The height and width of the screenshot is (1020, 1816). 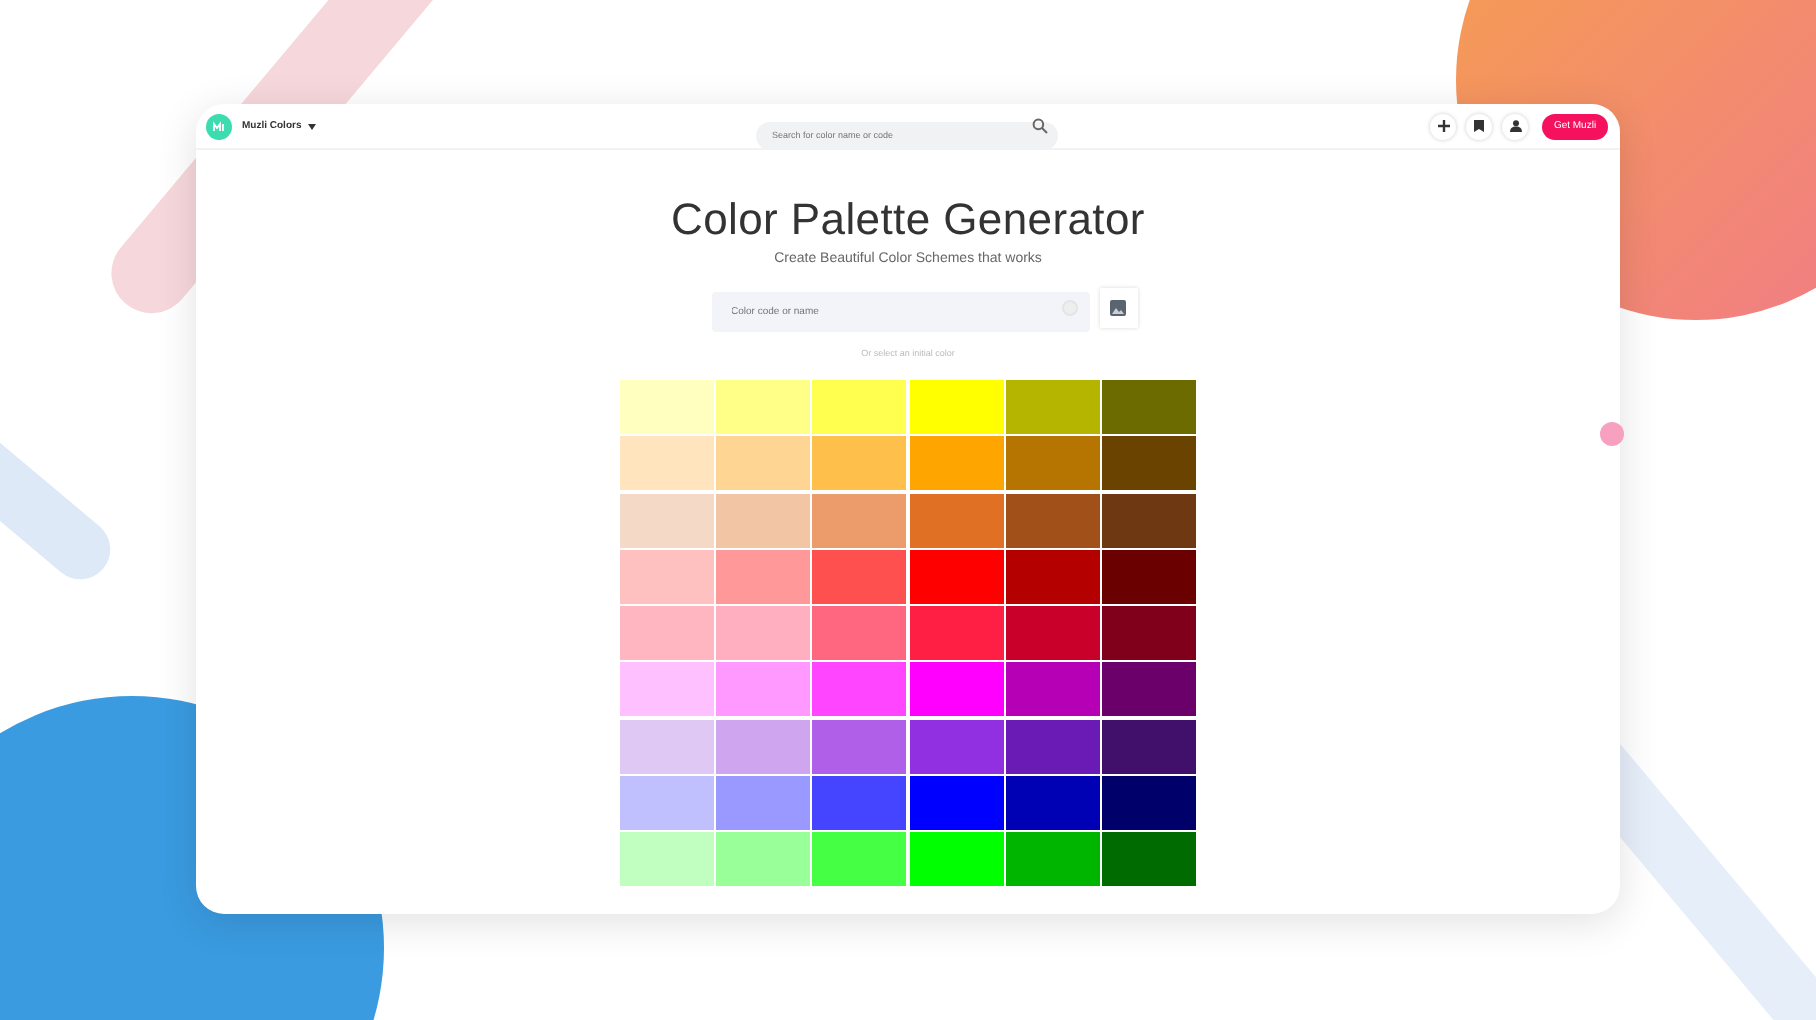 I want to click on image-icon, so click(x=1118, y=308).